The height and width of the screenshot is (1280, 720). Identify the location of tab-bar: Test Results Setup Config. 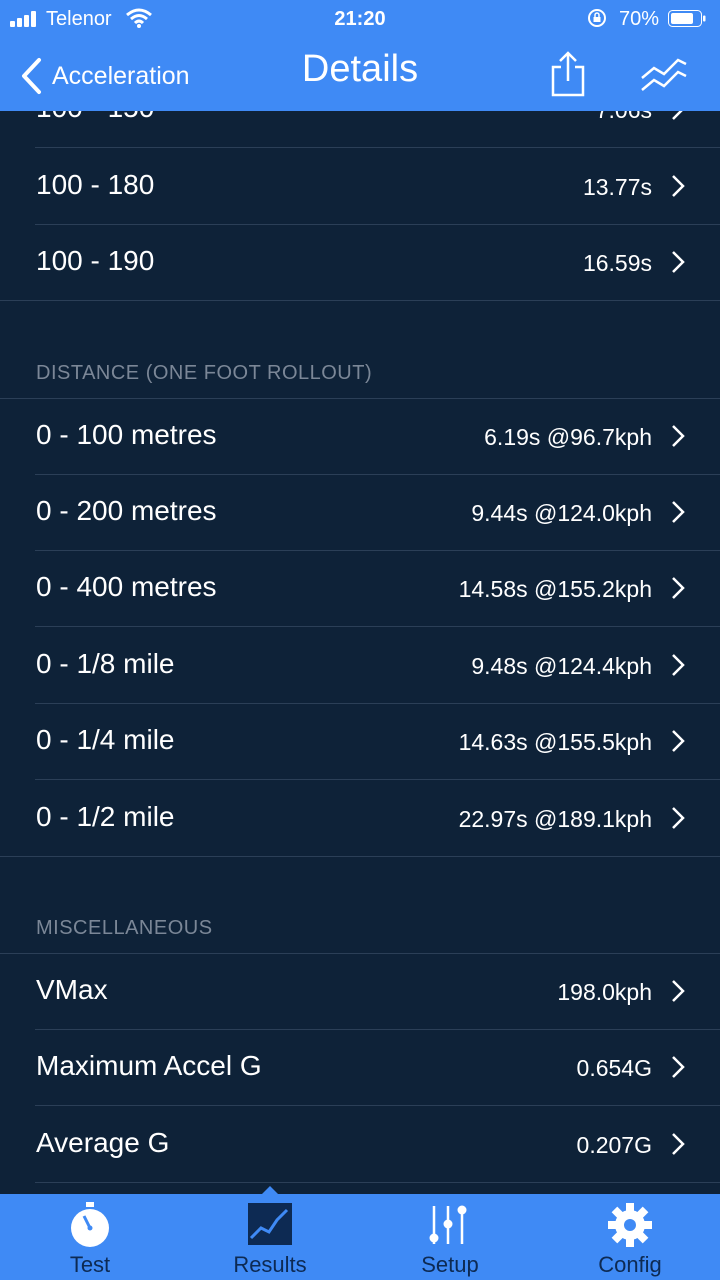
(360, 1237).